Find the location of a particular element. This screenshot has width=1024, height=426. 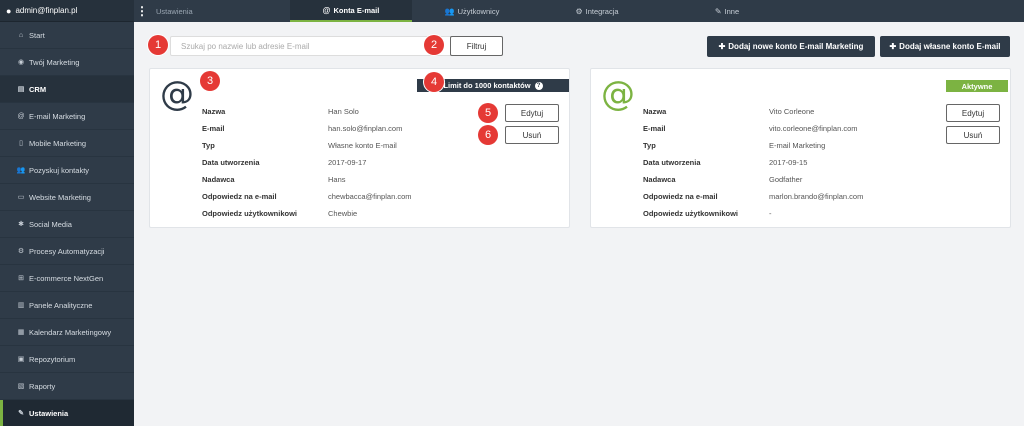

annotation-marker: 3 is located at coordinates (210, 81).